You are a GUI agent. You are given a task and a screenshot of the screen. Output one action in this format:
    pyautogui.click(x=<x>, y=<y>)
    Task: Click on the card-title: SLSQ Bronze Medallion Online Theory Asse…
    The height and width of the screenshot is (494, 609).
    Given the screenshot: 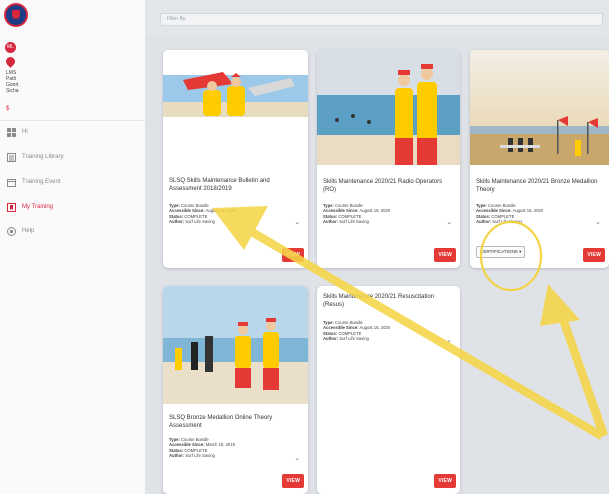 What is the action you would take?
    pyautogui.click(x=221, y=422)
    